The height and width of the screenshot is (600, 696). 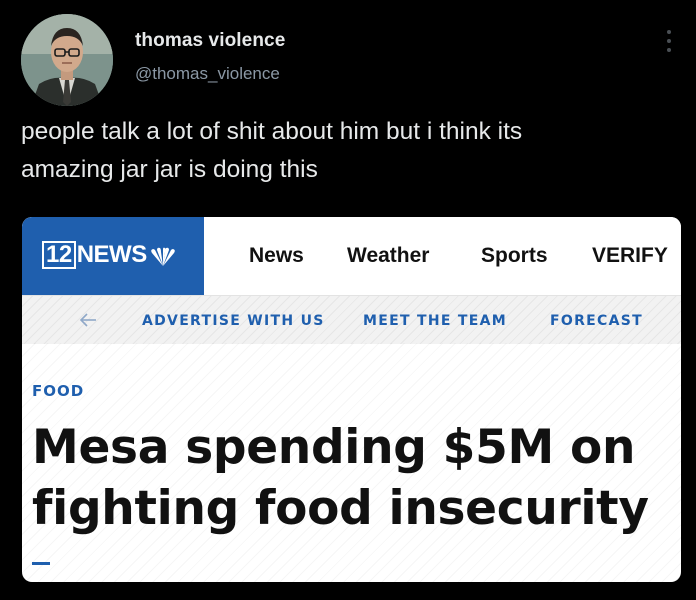 What do you see at coordinates (41, 563) in the screenshot?
I see `headline-divider` at bounding box center [41, 563].